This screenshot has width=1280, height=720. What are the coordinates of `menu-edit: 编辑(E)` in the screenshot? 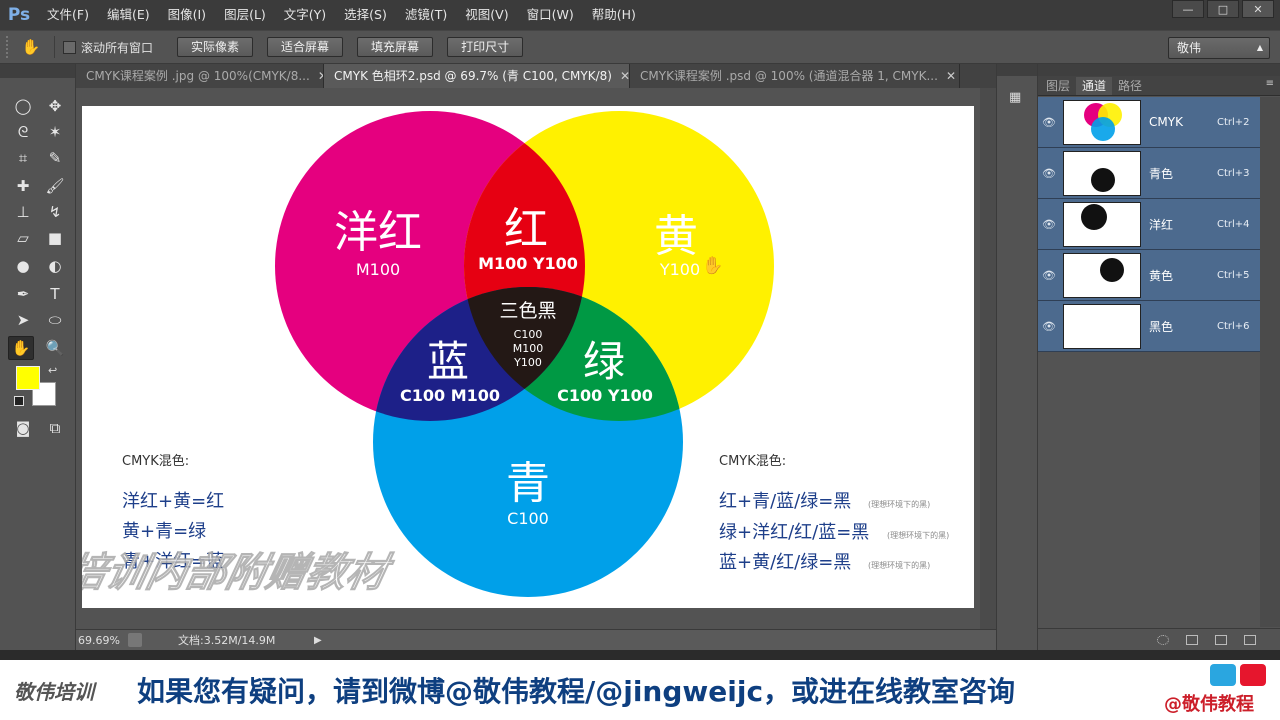 It's located at (128, 15).